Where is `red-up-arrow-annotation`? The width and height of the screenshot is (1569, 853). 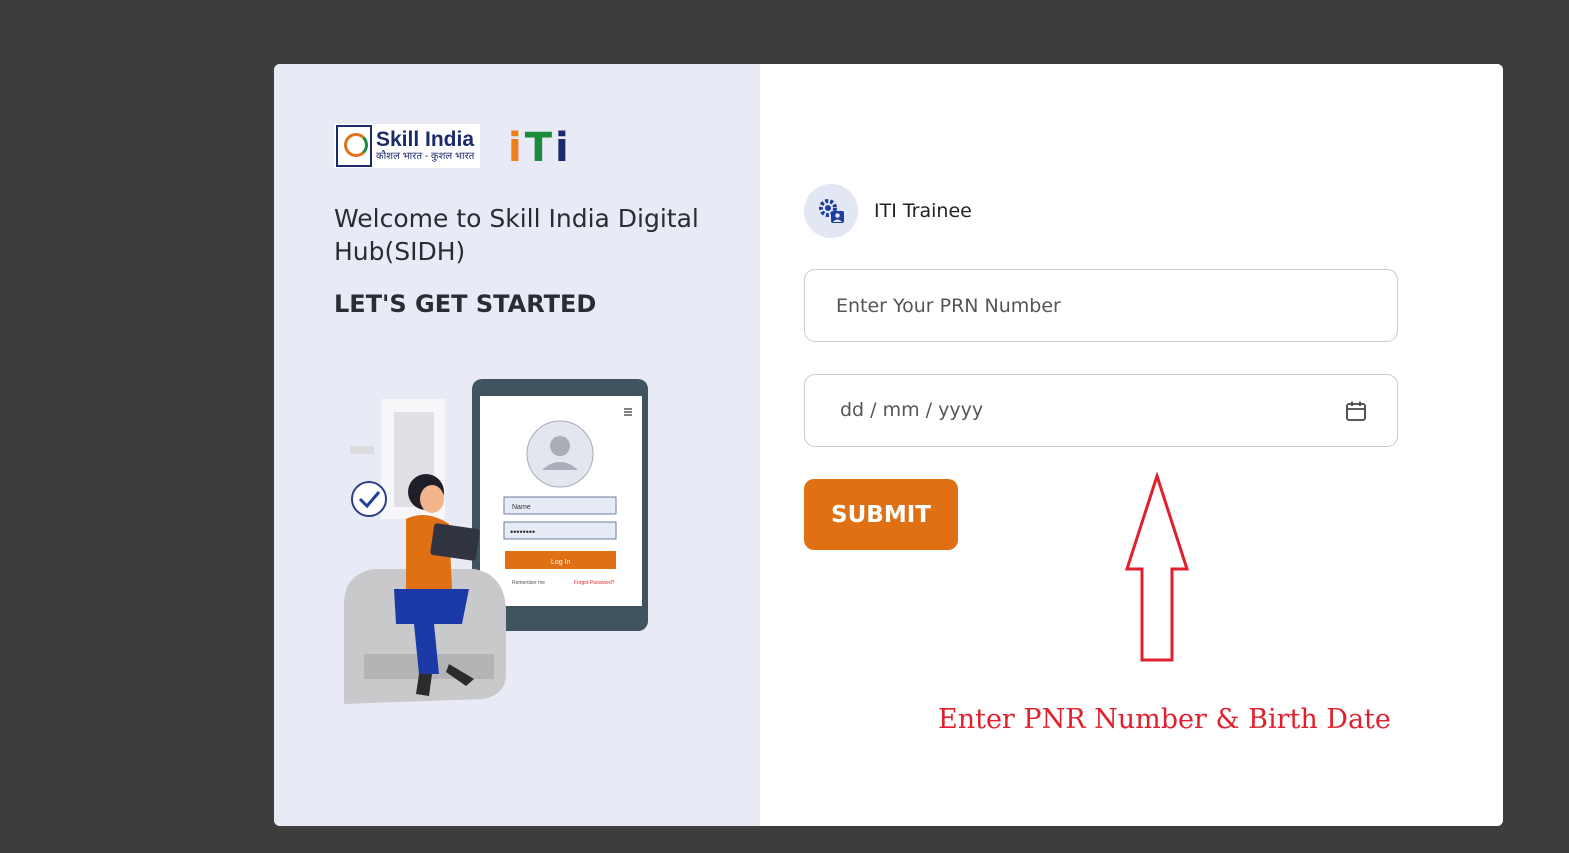 red-up-arrow-annotation is located at coordinates (1157, 567).